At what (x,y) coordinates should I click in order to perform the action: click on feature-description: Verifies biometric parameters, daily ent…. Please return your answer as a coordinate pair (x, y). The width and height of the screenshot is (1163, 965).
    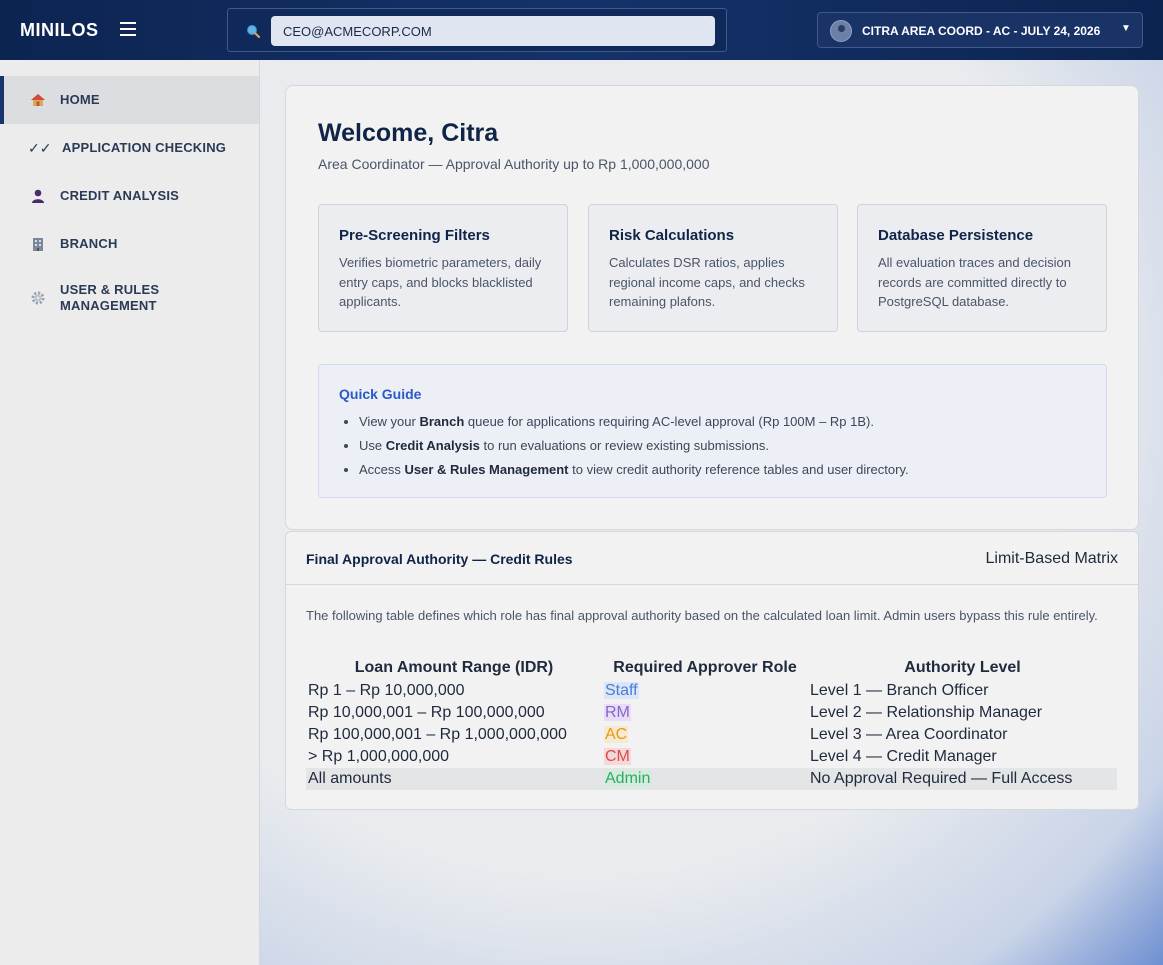
    Looking at the image, I should click on (440, 282).